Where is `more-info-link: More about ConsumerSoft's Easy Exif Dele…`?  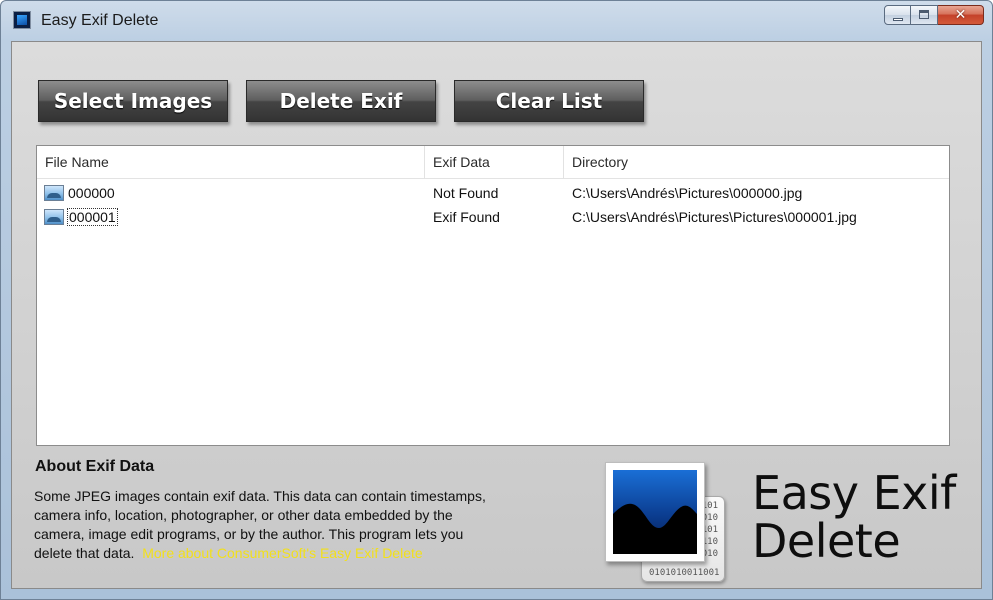 more-info-link: More about ConsumerSoft's Easy Exif Dele… is located at coordinates (282, 553).